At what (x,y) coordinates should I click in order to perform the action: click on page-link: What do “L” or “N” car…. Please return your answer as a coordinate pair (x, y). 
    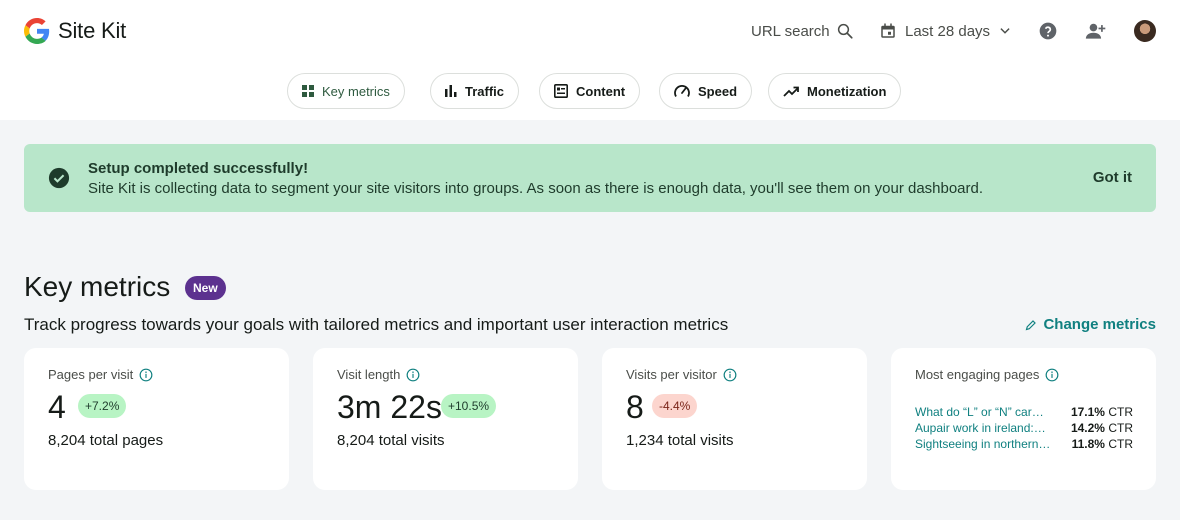
    Looking at the image, I should click on (987, 412).